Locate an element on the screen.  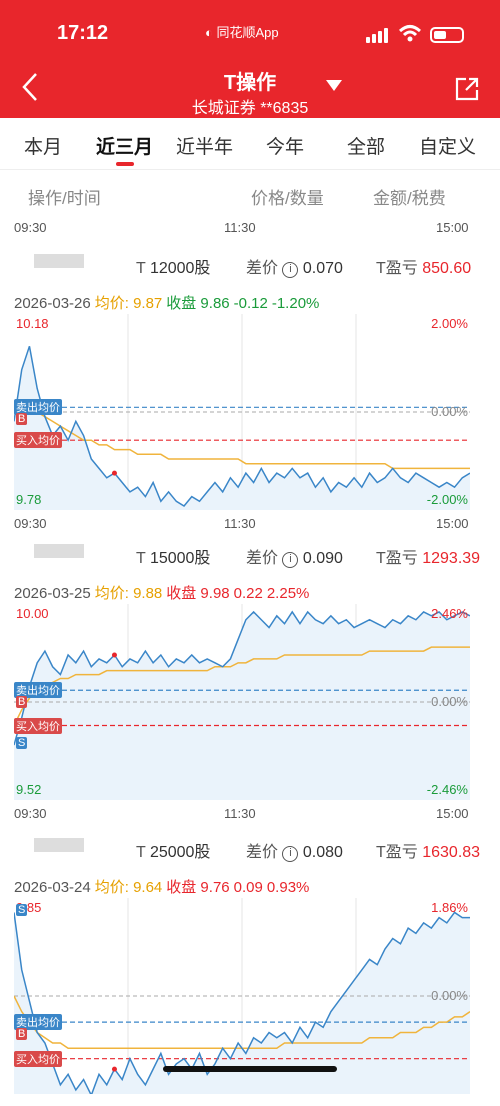
period-tabs: 本月 近三月 近半年 今年 全部 自定义 is located at coordinates (250, 144).